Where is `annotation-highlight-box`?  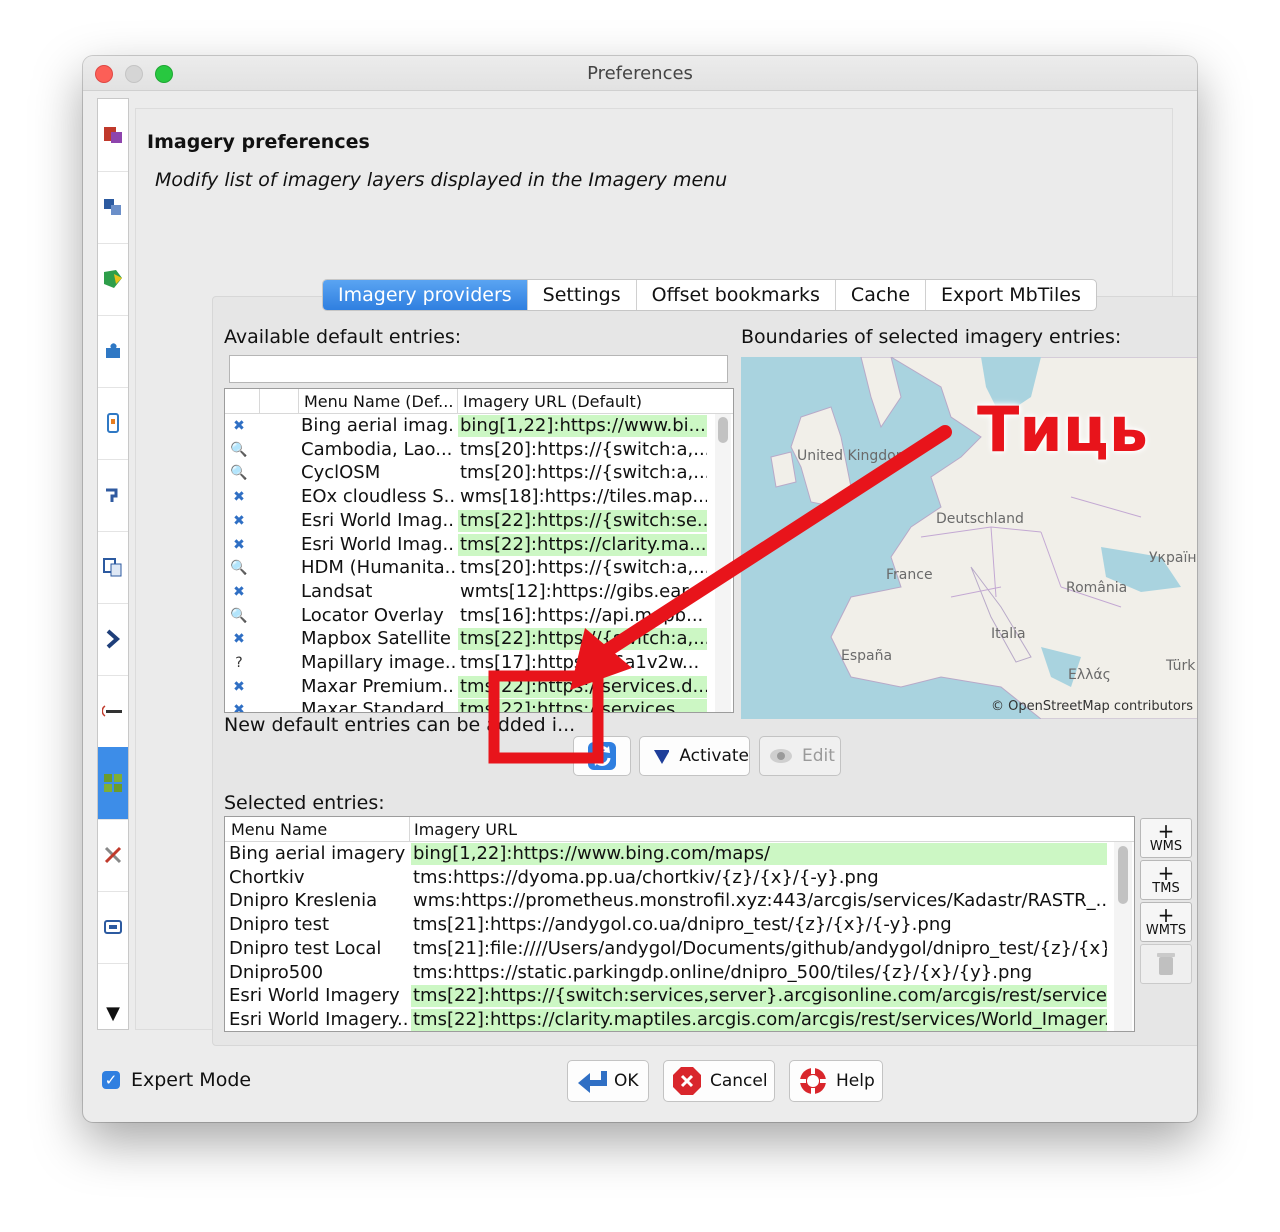 annotation-highlight-box is located at coordinates (546, 717).